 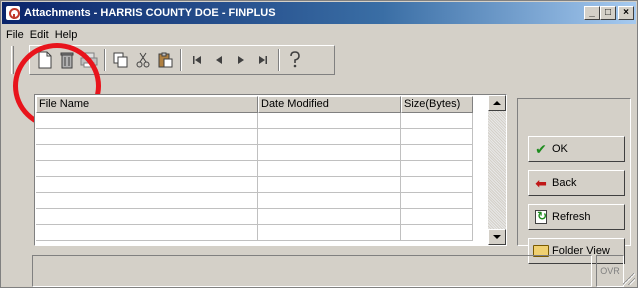 What do you see at coordinates (626, 13) in the screenshot?
I see `close-button: ×` at bounding box center [626, 13].